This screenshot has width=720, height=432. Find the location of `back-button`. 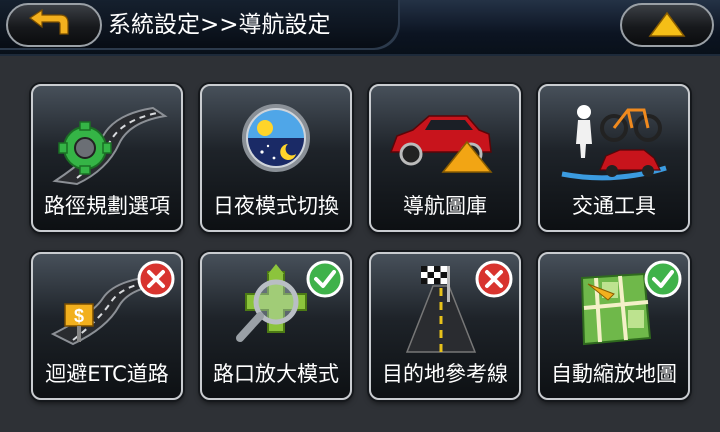

back-button is located at coordinates (54, 25).